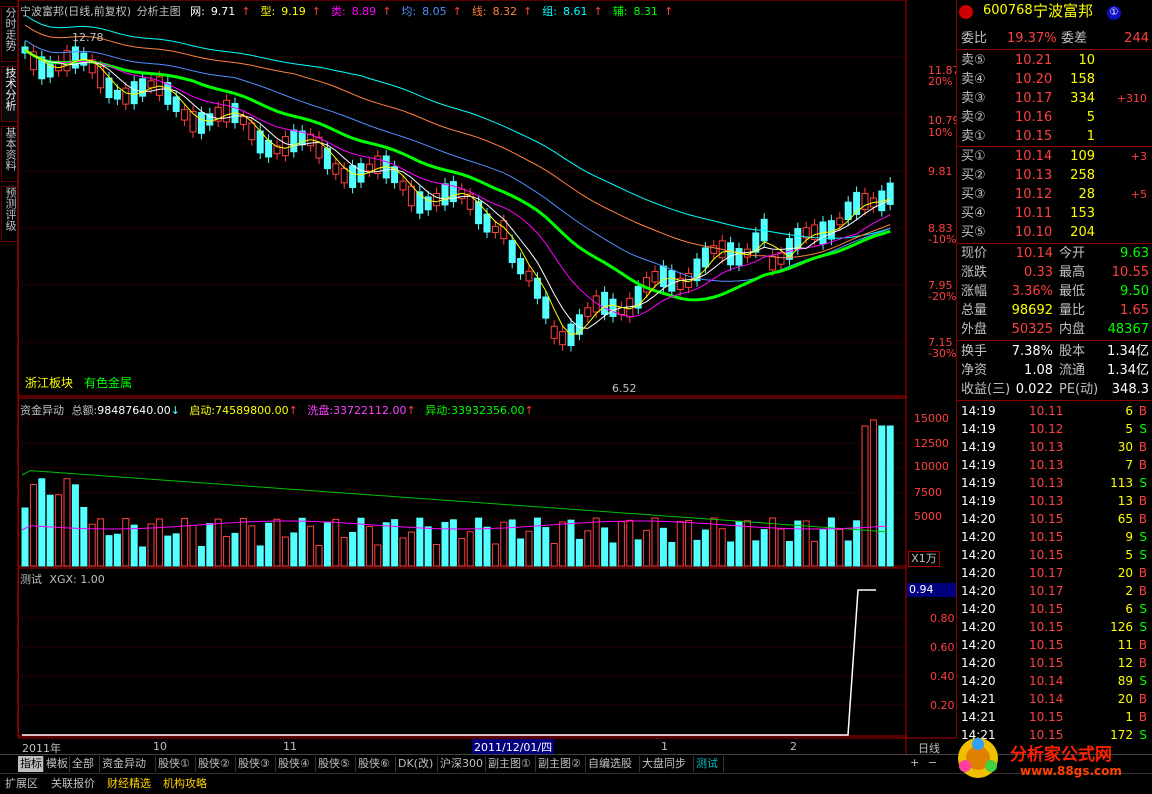 This screenshot has height=794, width=1152. Describe the element at coordinates (1054, 176) in the screenshot. I see `bid-row: 买② 10.13 258` at that location.